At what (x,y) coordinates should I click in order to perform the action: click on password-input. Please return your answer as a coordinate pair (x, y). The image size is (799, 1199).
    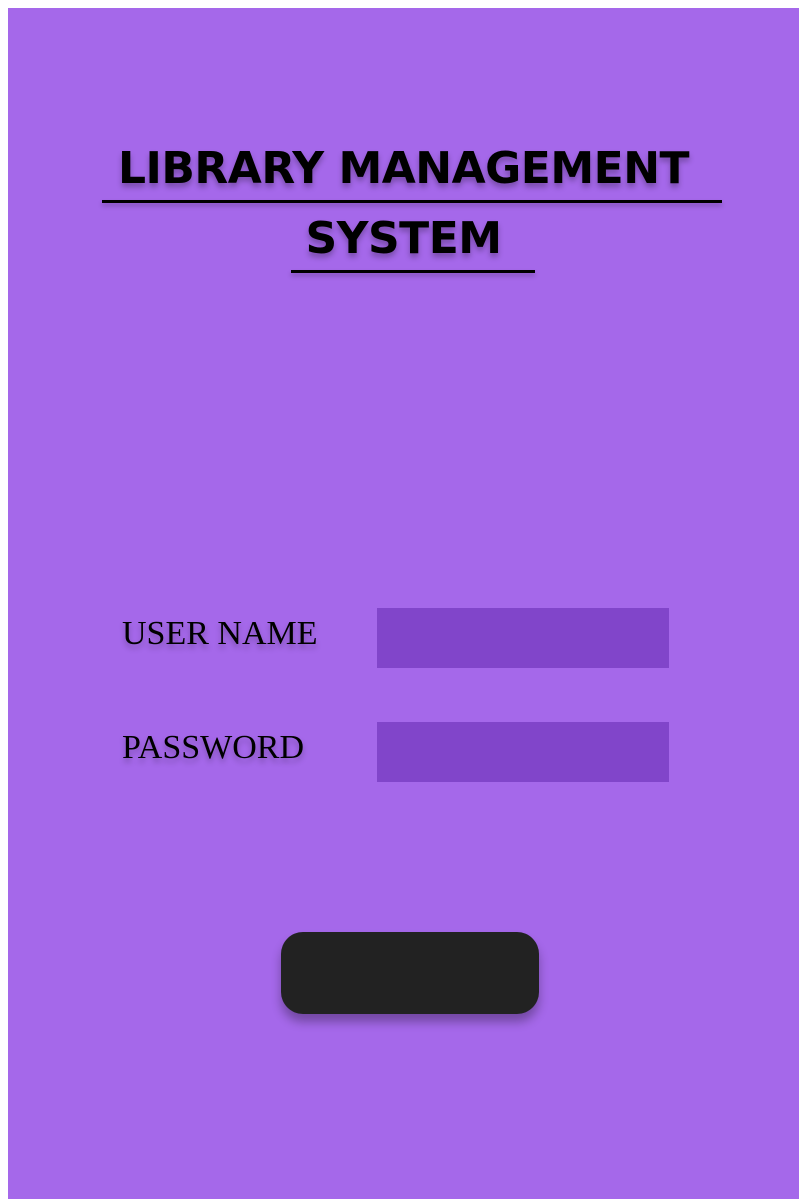
    Looking at the image, I should click on (523, 752).